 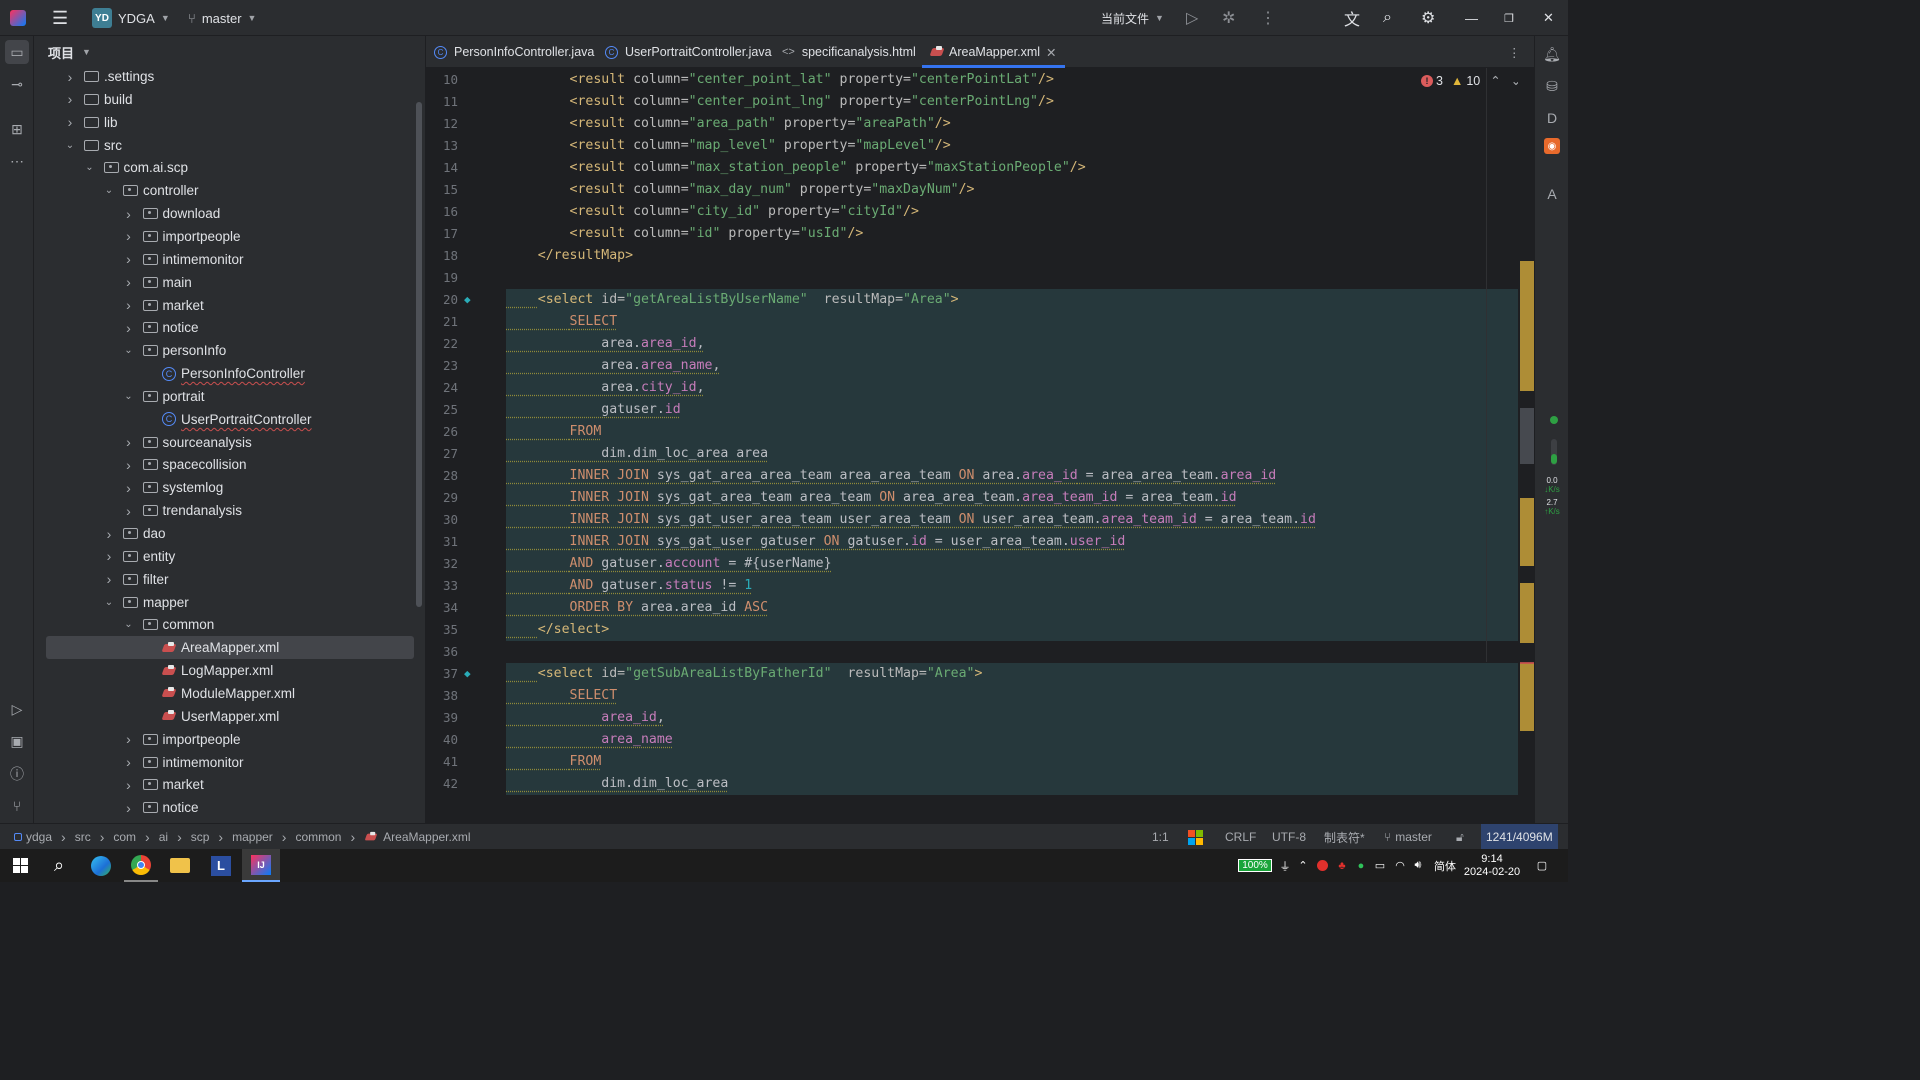 What do you see at coordinates (442, 211) in the screenshot?
I see `line-number: 16` at bounding box center [442, 211].